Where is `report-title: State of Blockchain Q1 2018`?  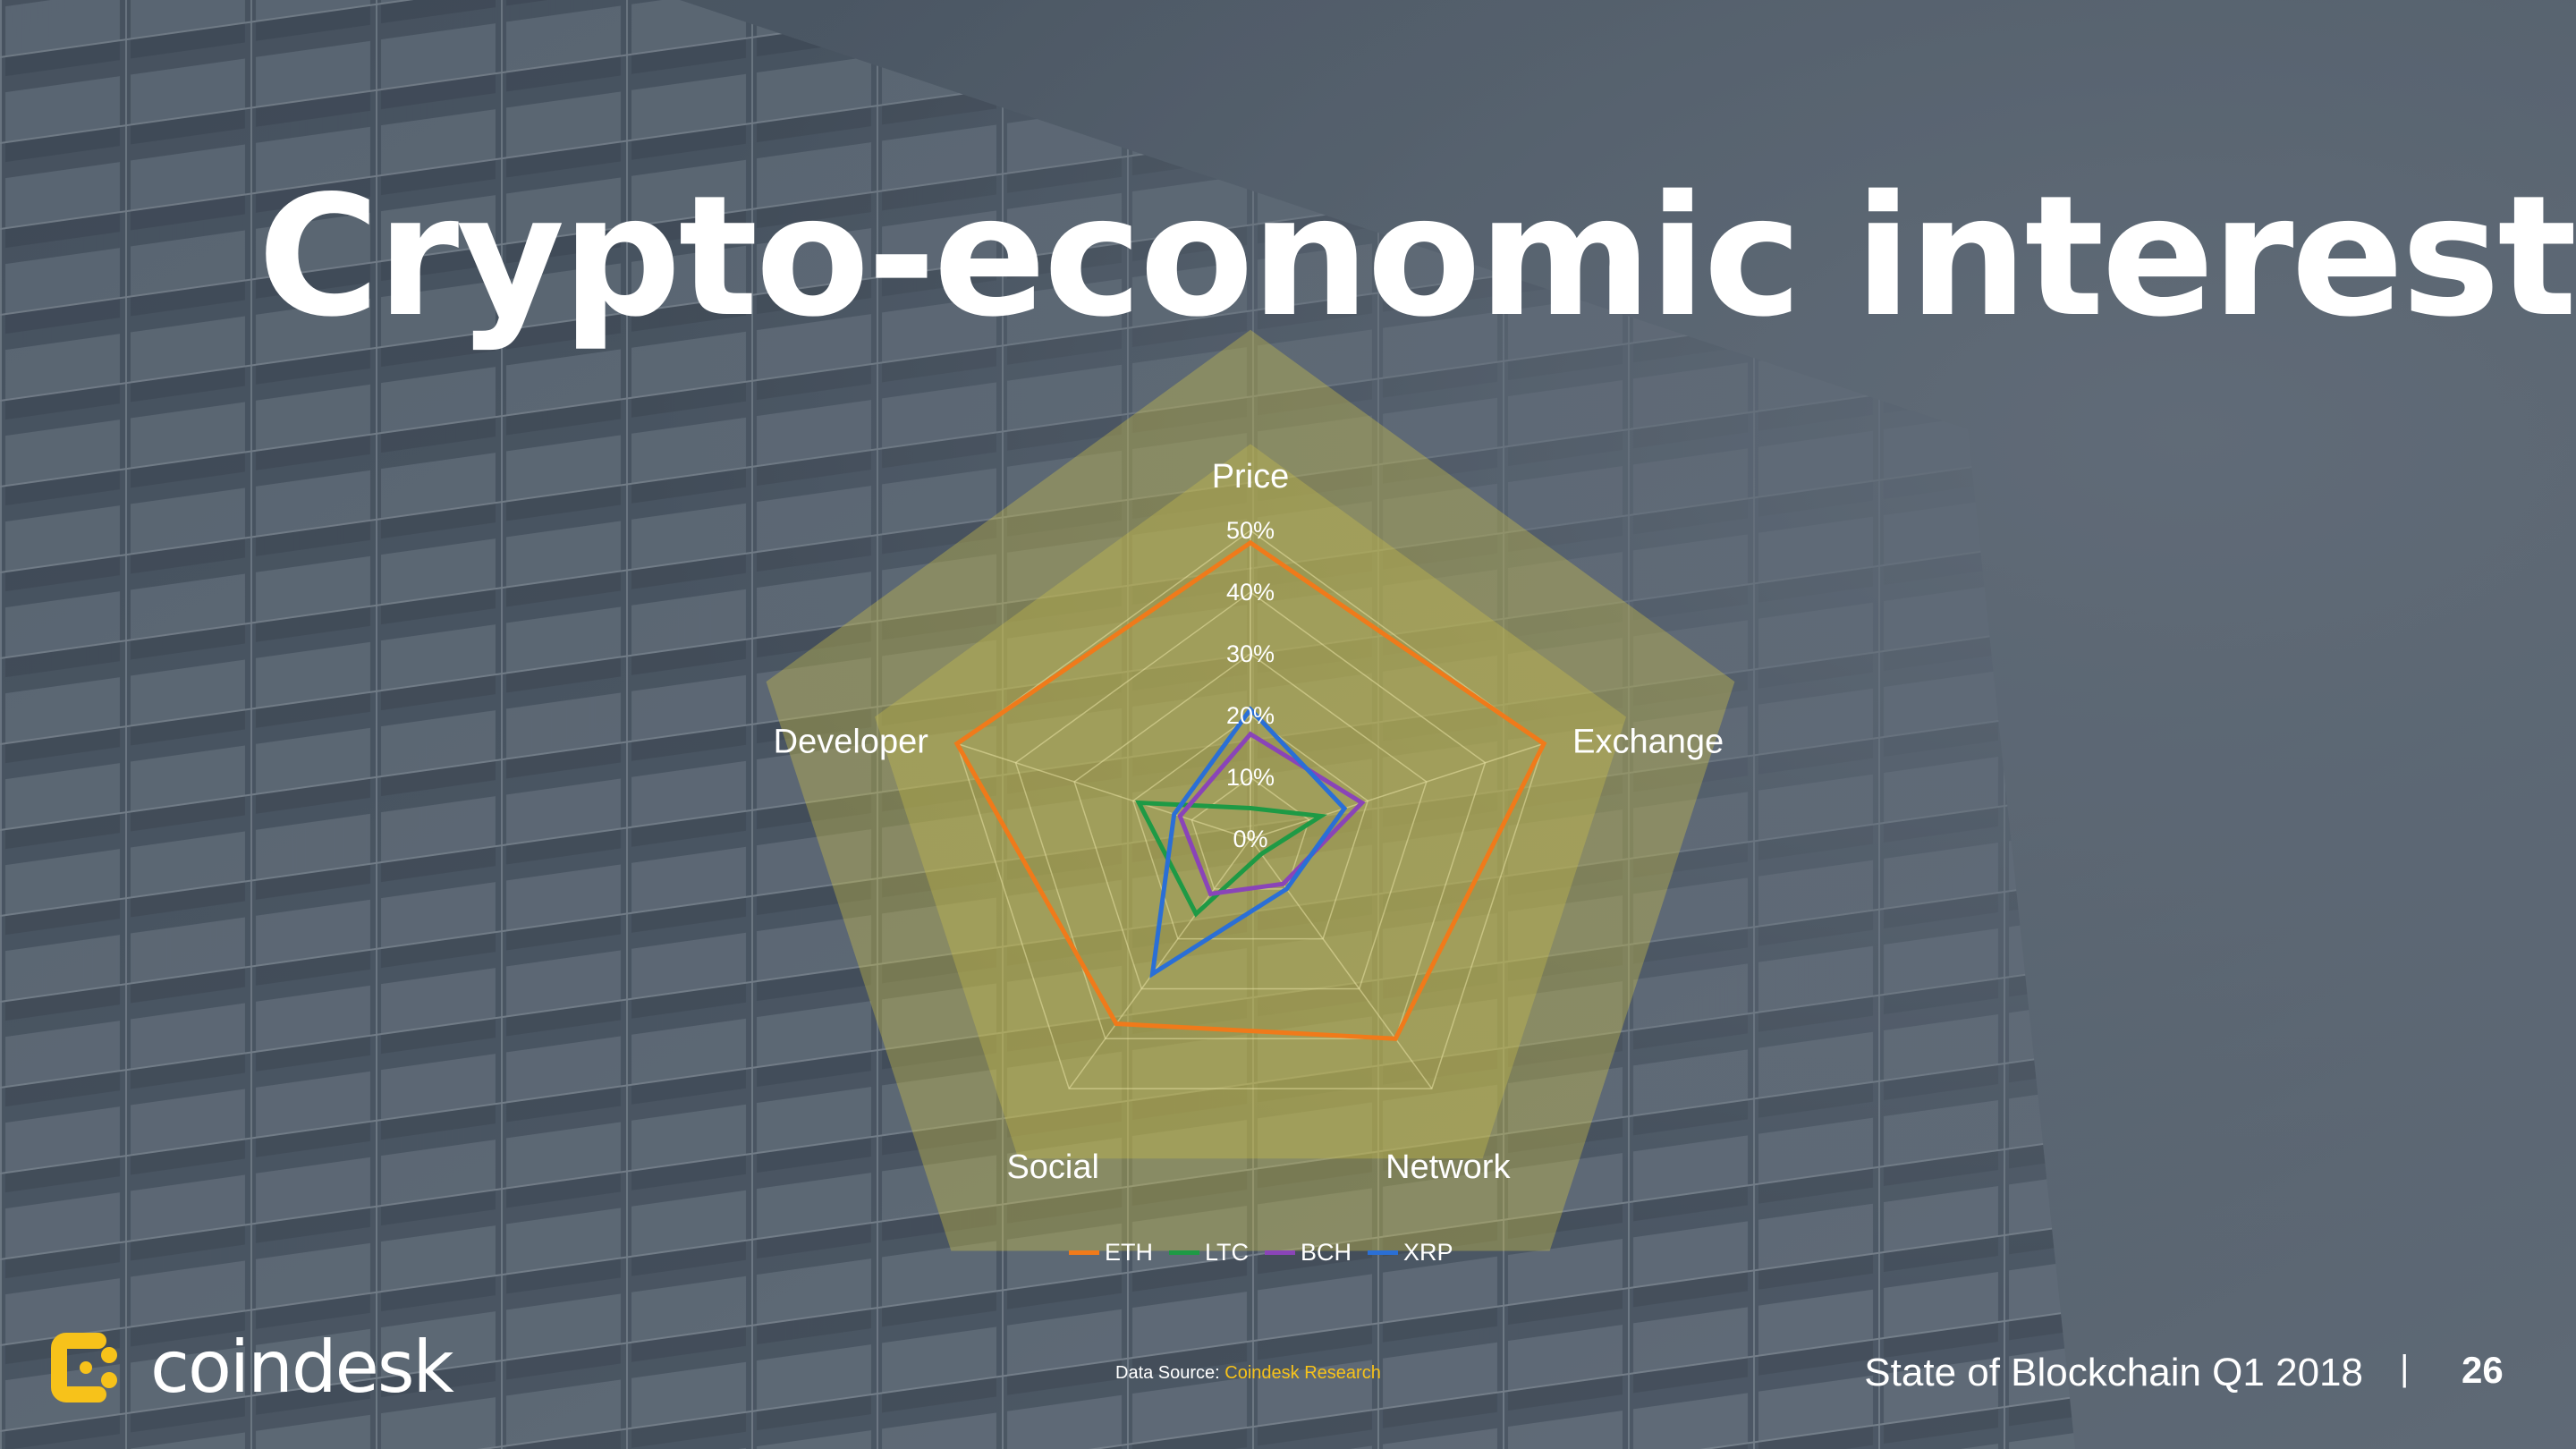 report-title: State of Blockchain Q1 2018 is located at coordinates (2113, 1372).